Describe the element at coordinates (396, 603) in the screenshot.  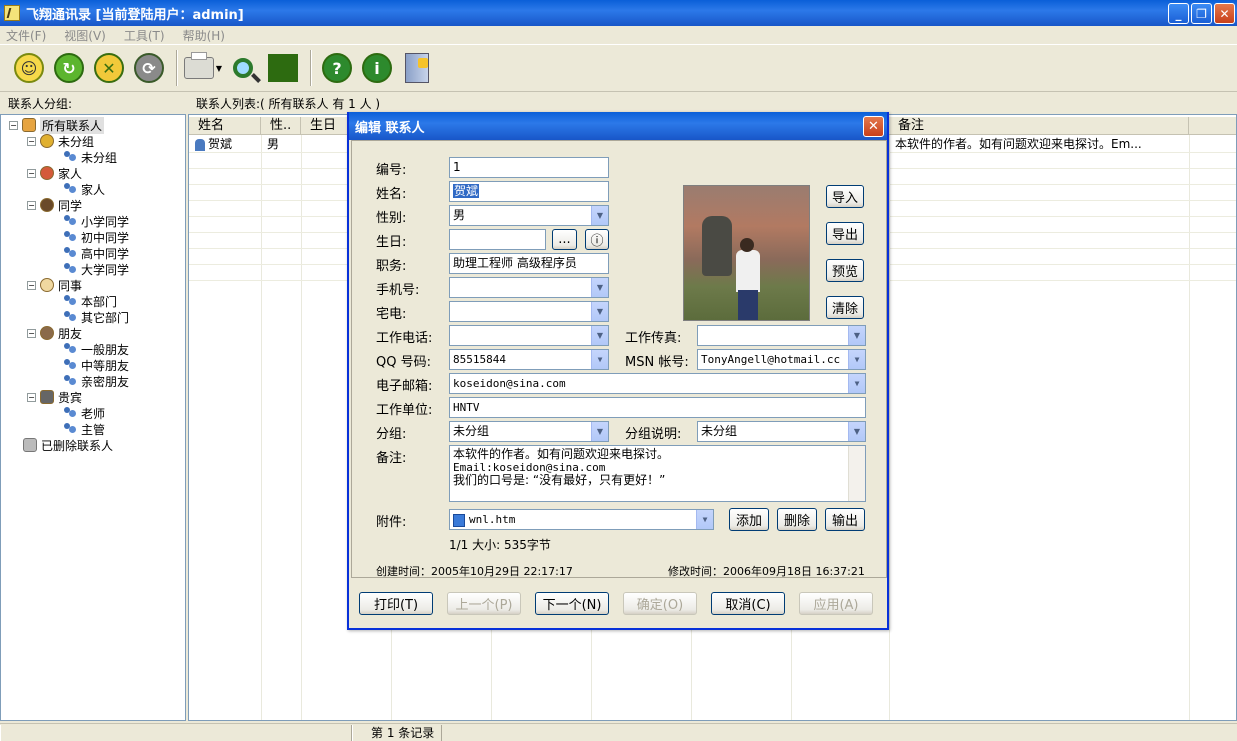
I see `print-button: 打印(T)` at that location.